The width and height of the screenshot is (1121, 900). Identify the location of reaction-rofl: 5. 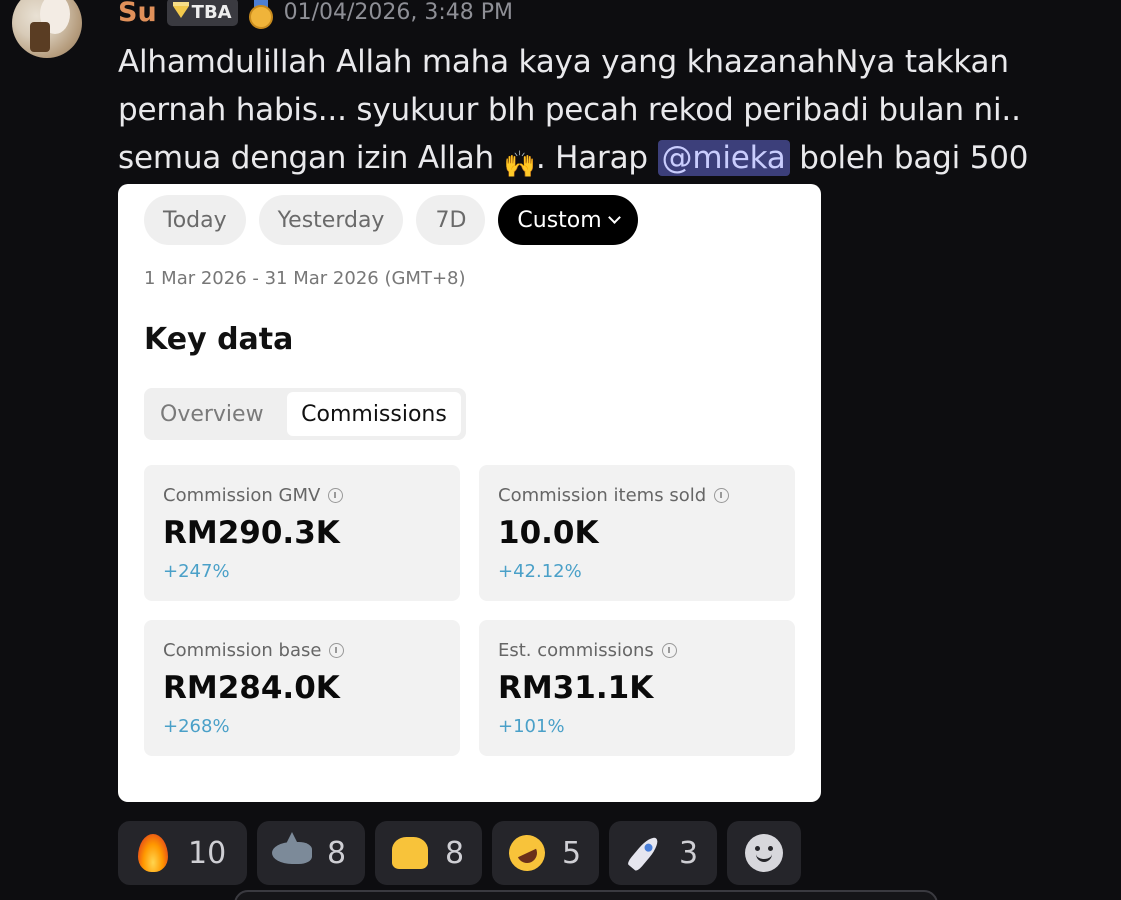
(545, 853).